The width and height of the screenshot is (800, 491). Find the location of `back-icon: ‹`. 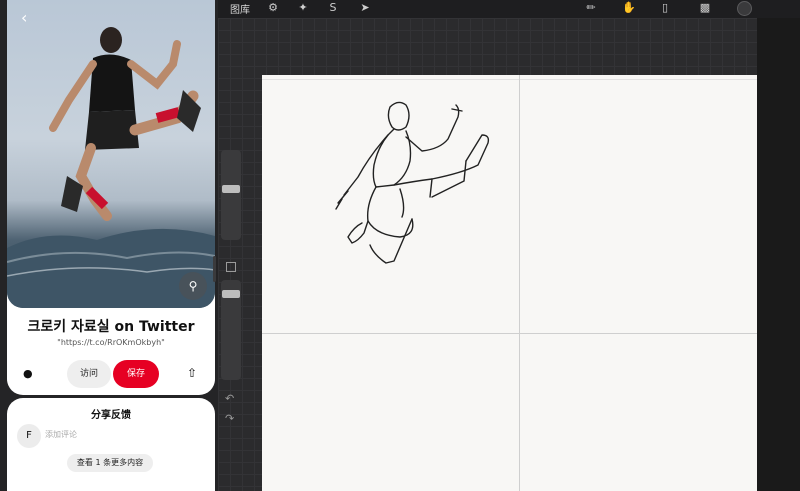

back-icon: ‹ is located at coordinates (24, 17).